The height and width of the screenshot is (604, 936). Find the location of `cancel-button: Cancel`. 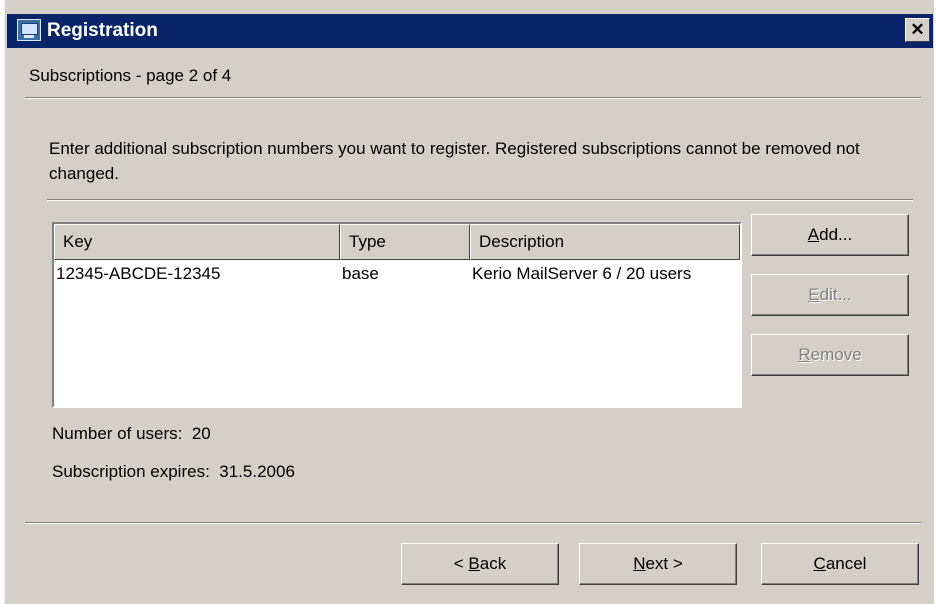

cancel-button: Cancel is located at coordinates (840, 564).